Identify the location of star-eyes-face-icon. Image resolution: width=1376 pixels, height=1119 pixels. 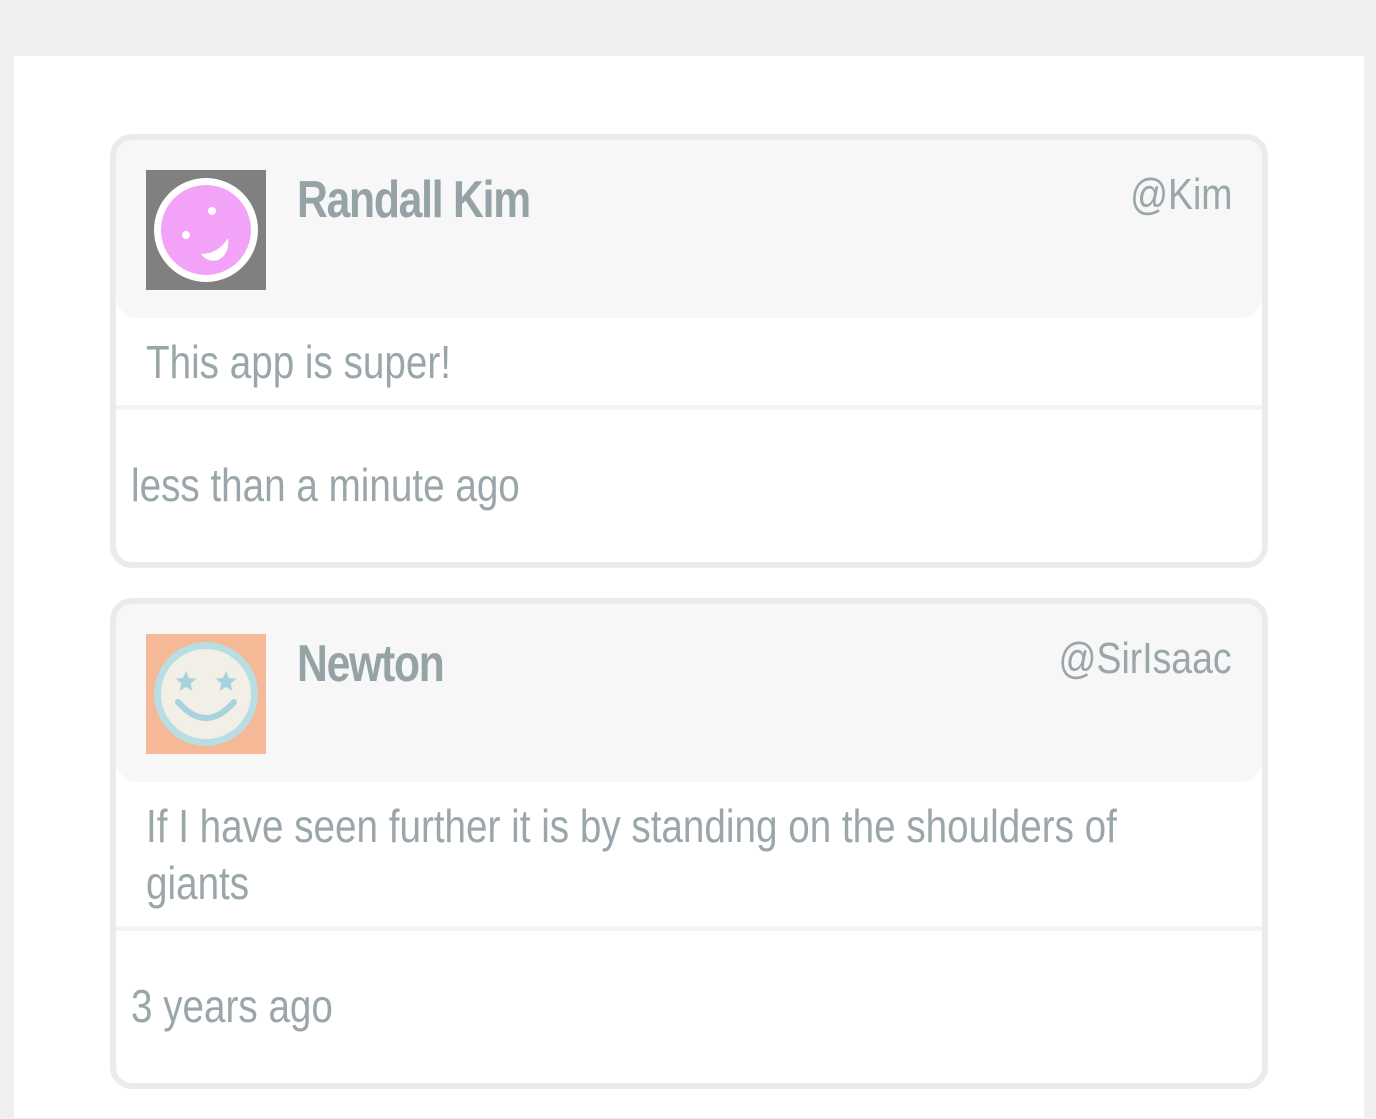
(206, 694).